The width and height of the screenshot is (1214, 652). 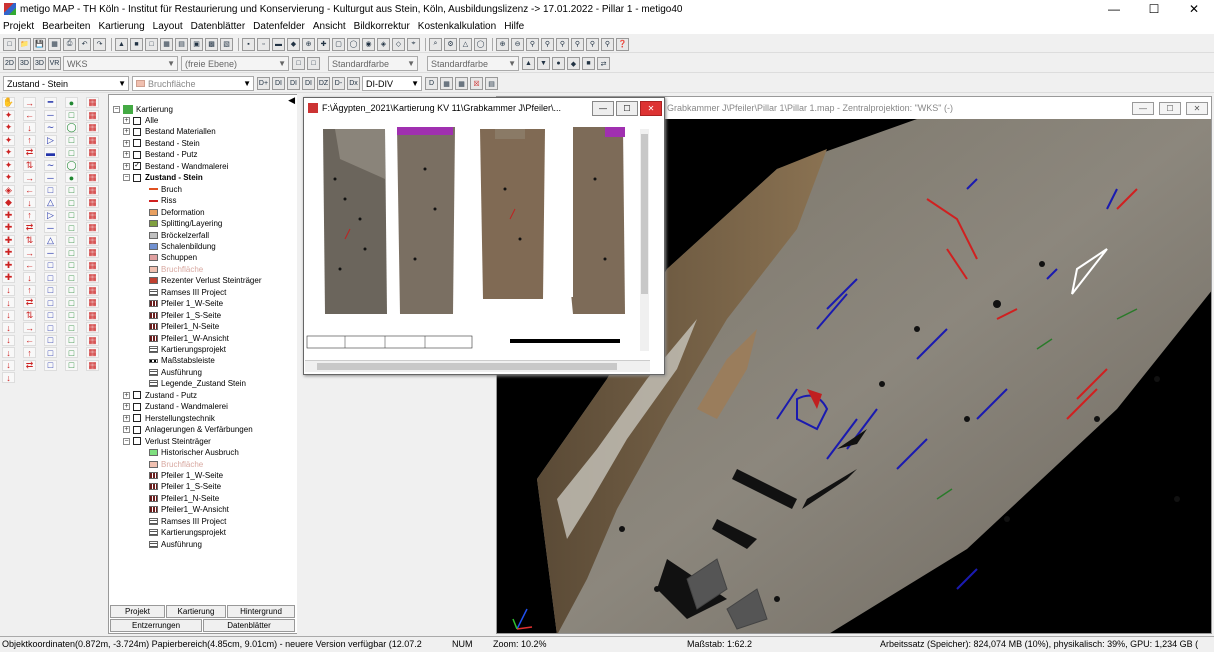 What do you see at coordinates (249, 625) in the screenshot?
I see `tab-datenblaetter: Datenblätter` at bounding box center [249, 625].